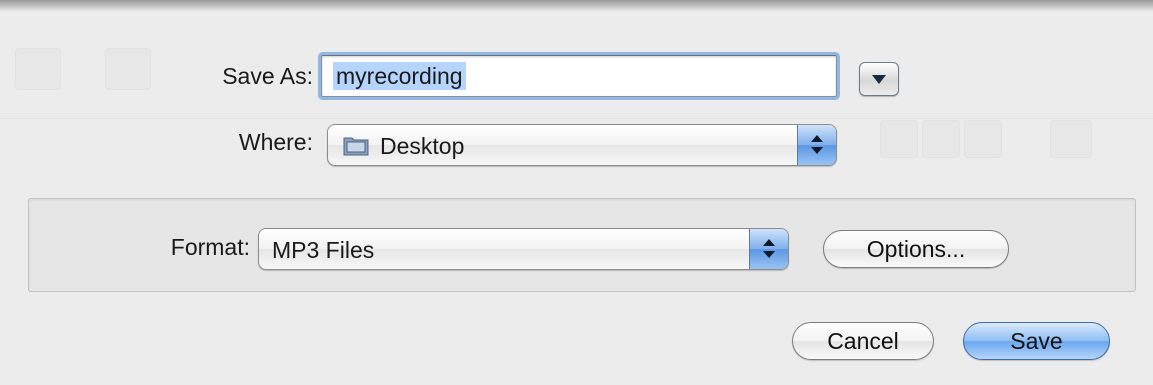  Describe the element at coordinates (579, 76) in the screenshot. I see `filename-input: myrecording` at that location.